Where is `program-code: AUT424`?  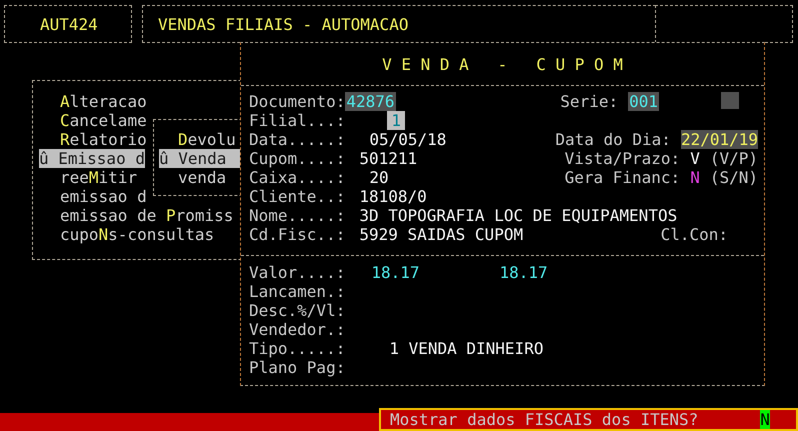
program-code: AUT424 is located at coordinates (69, 24).